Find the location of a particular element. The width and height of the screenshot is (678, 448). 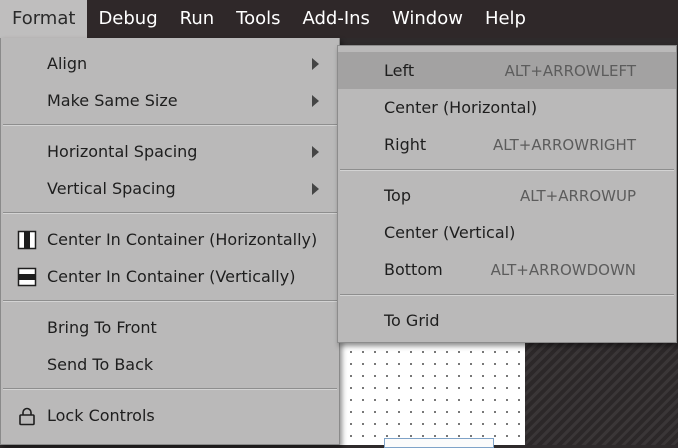

menu-format: Format is located at coordinates (44, 19).